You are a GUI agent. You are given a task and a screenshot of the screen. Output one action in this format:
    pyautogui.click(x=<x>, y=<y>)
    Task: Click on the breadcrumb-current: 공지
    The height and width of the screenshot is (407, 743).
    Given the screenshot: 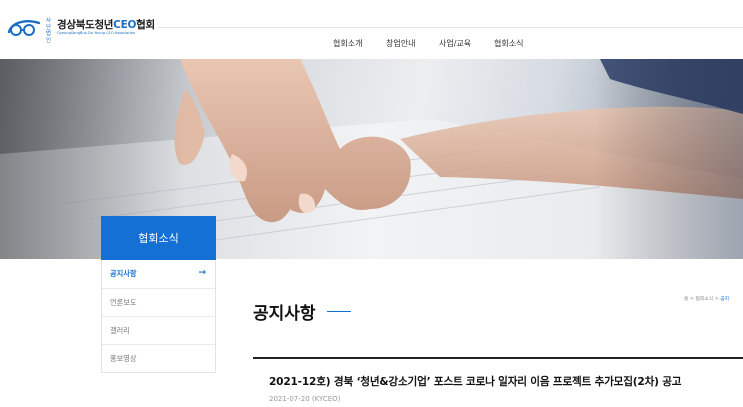 What is the action you would take?
    pyautogui.click(x=725, y=299)
    